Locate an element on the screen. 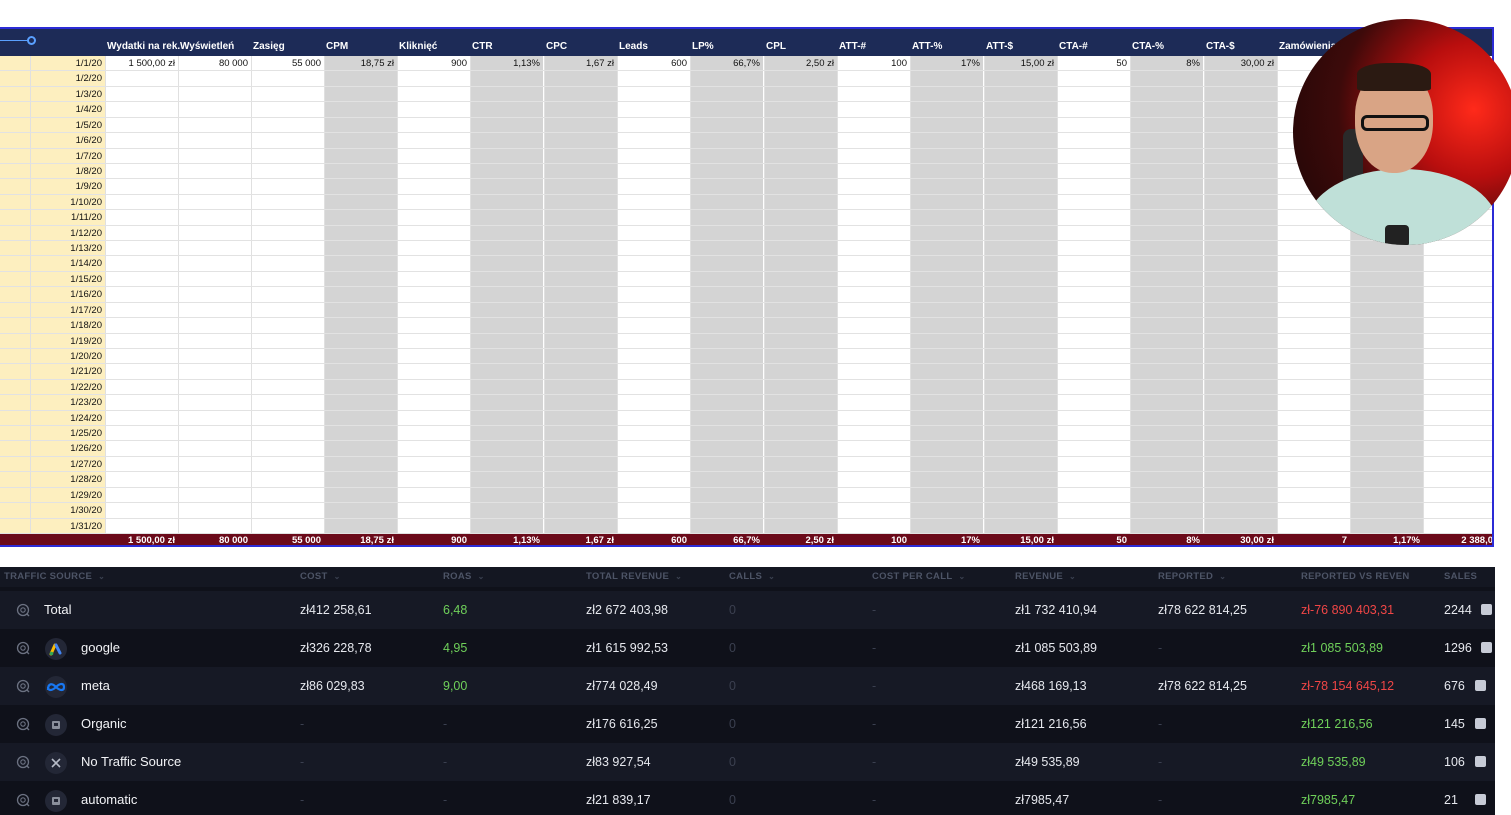 This screenshot has height=815, width=1511. date-cell: 1/18/20 is located at coordinates (66, 325).